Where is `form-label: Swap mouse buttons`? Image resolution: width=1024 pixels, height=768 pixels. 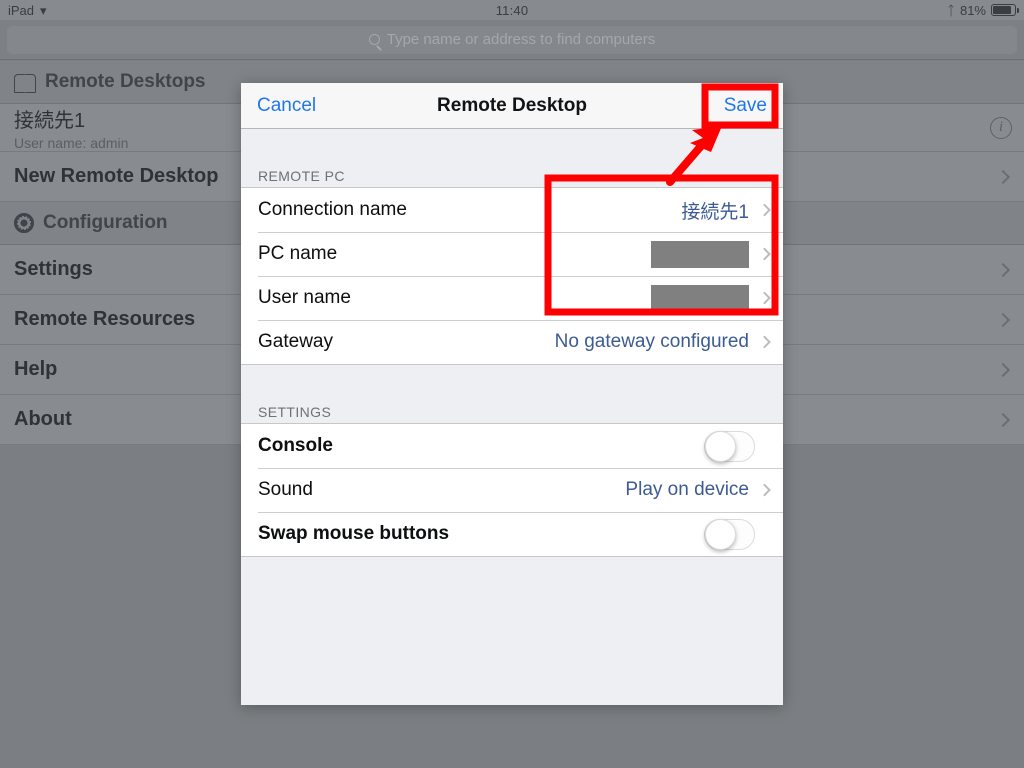 form-label: Swap mouse buttons is located at coordinates (354, 533).